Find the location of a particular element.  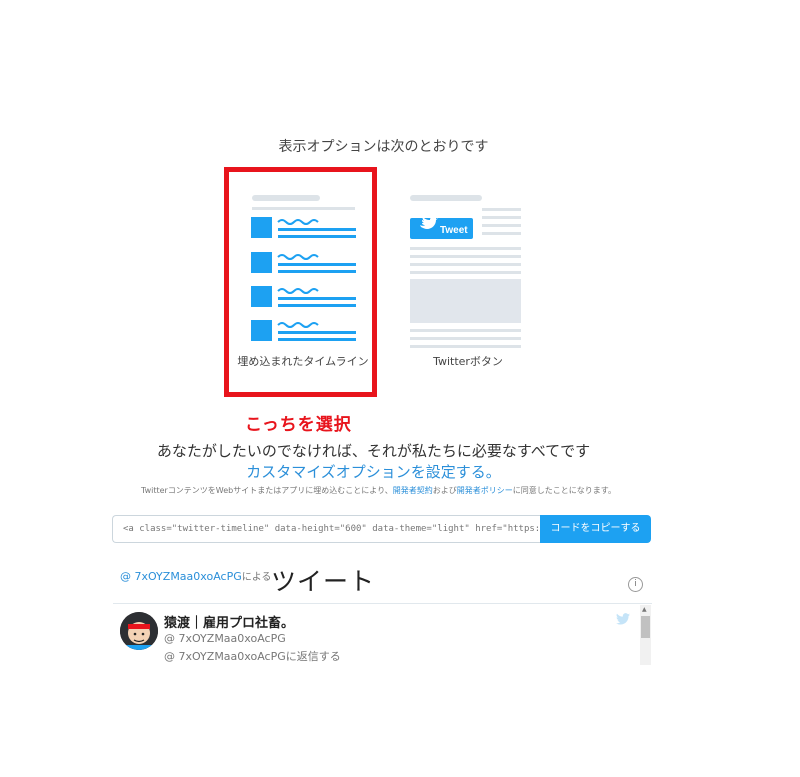

timeline-by-line: @ 7xOYZMaa0xoAcPGによる is located at coordinates (195, 575).